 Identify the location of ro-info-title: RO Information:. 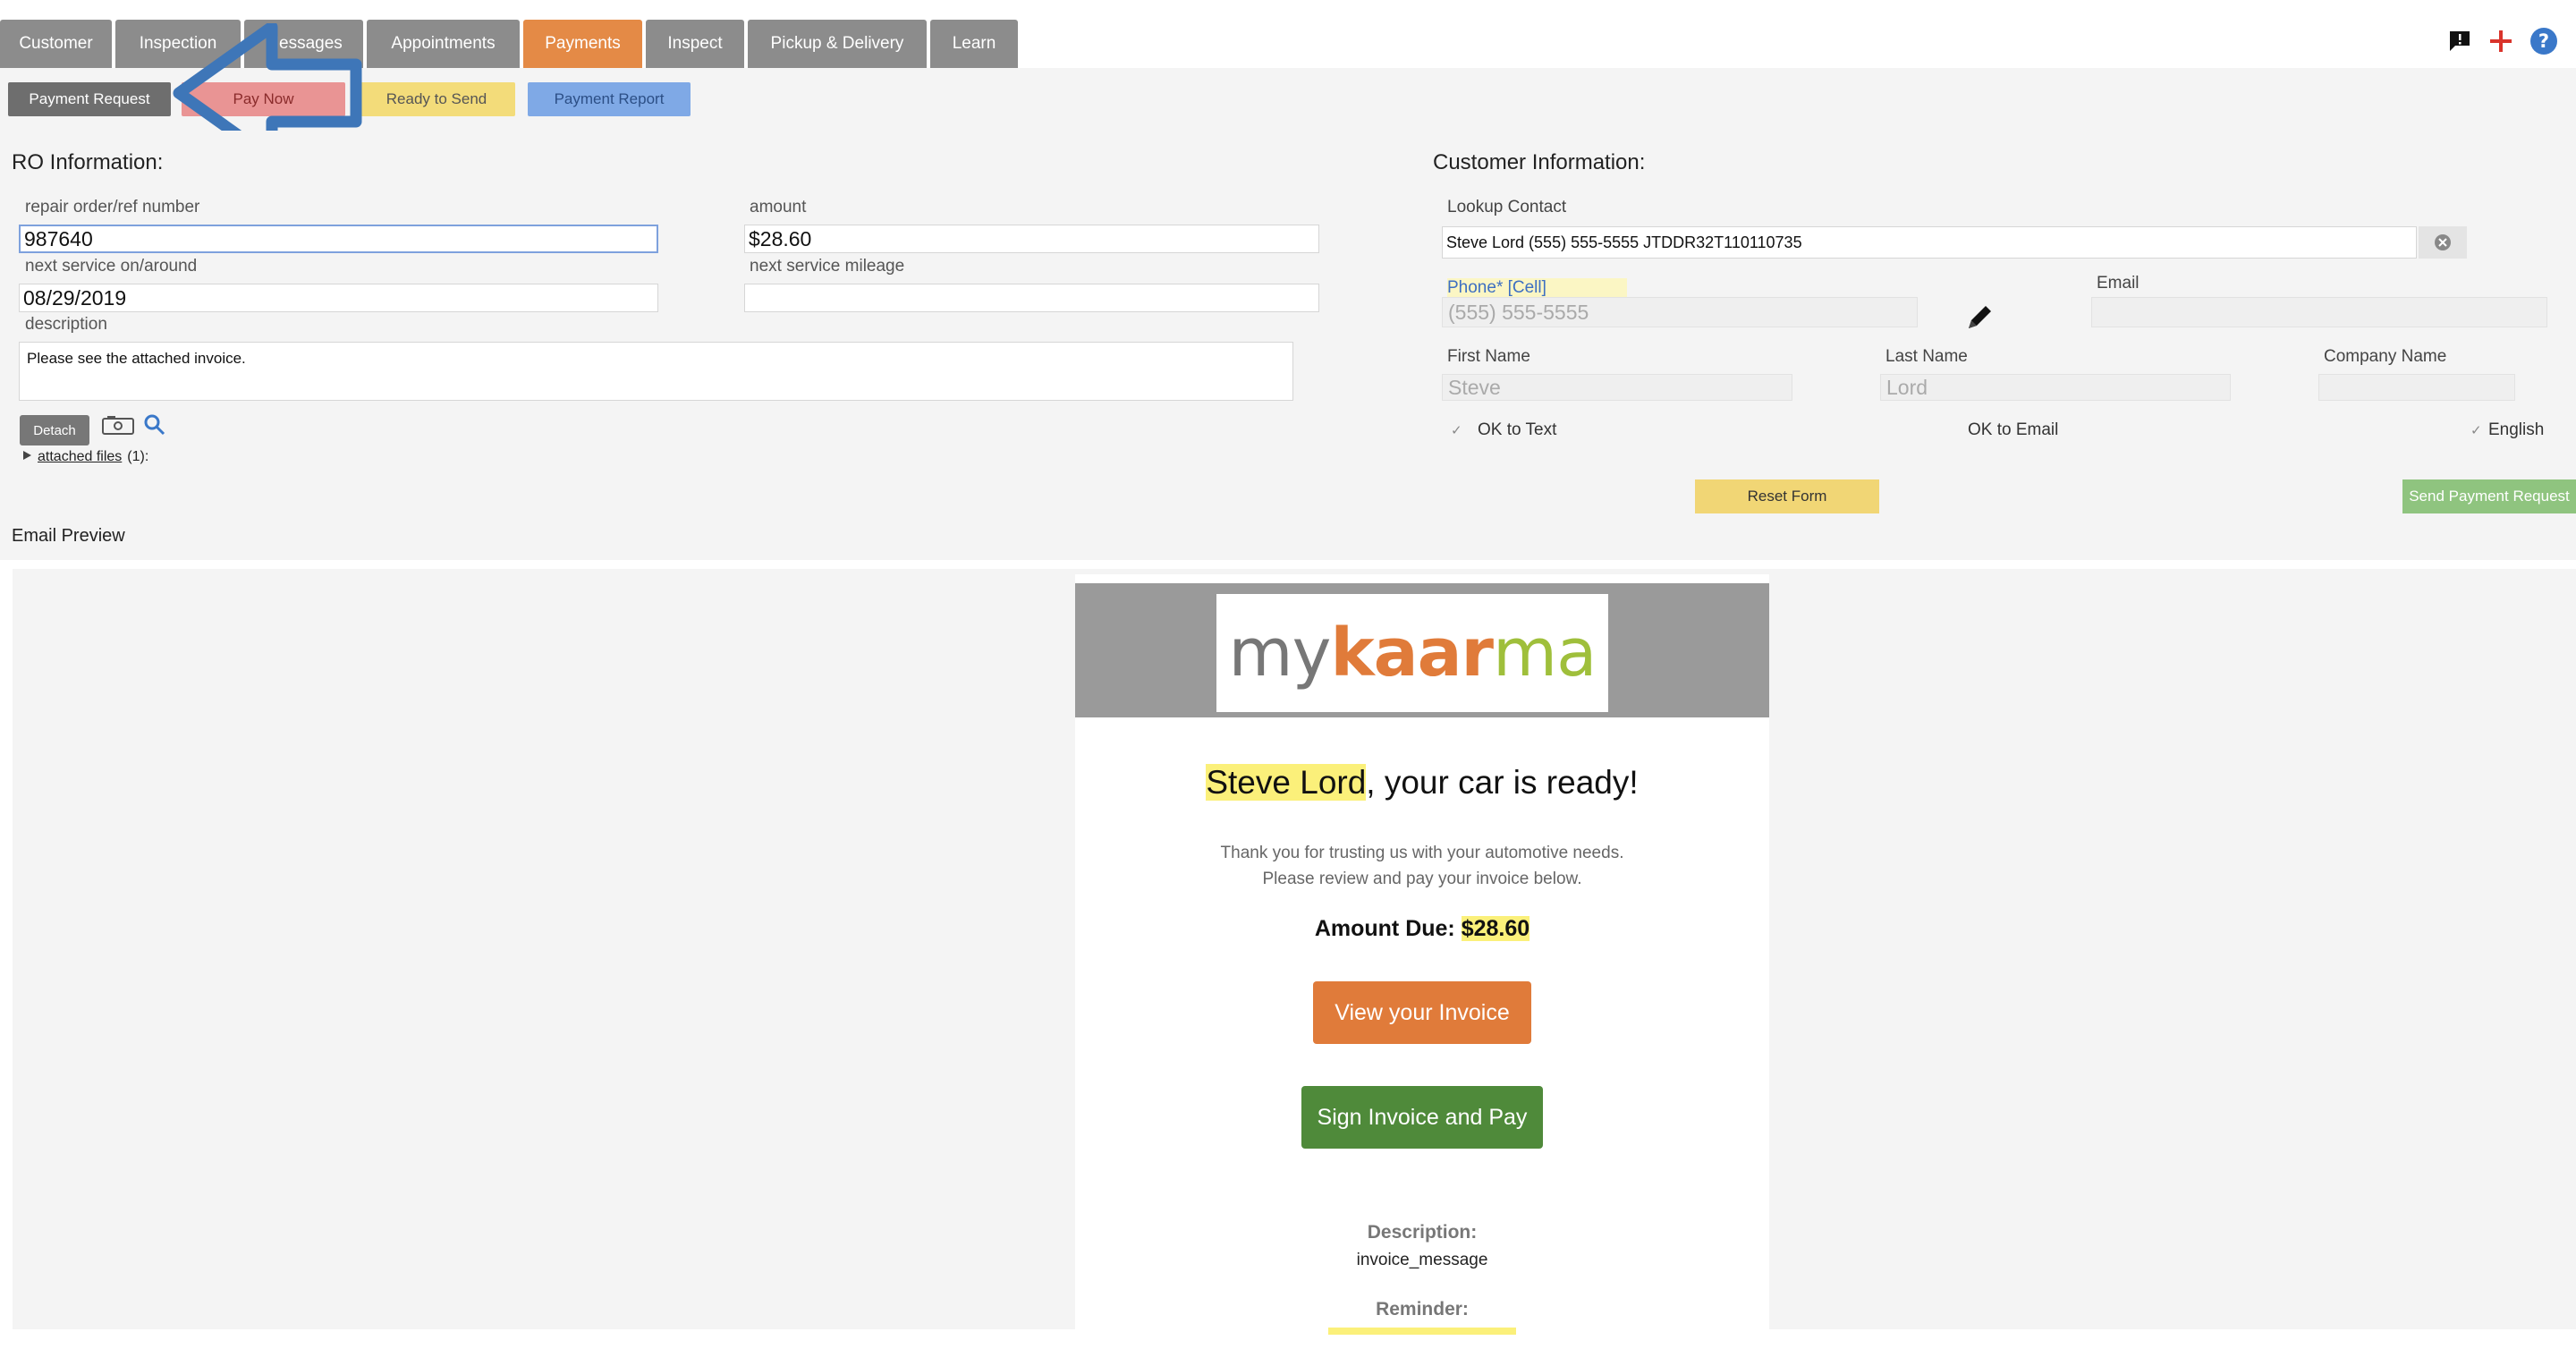
(88, 162).